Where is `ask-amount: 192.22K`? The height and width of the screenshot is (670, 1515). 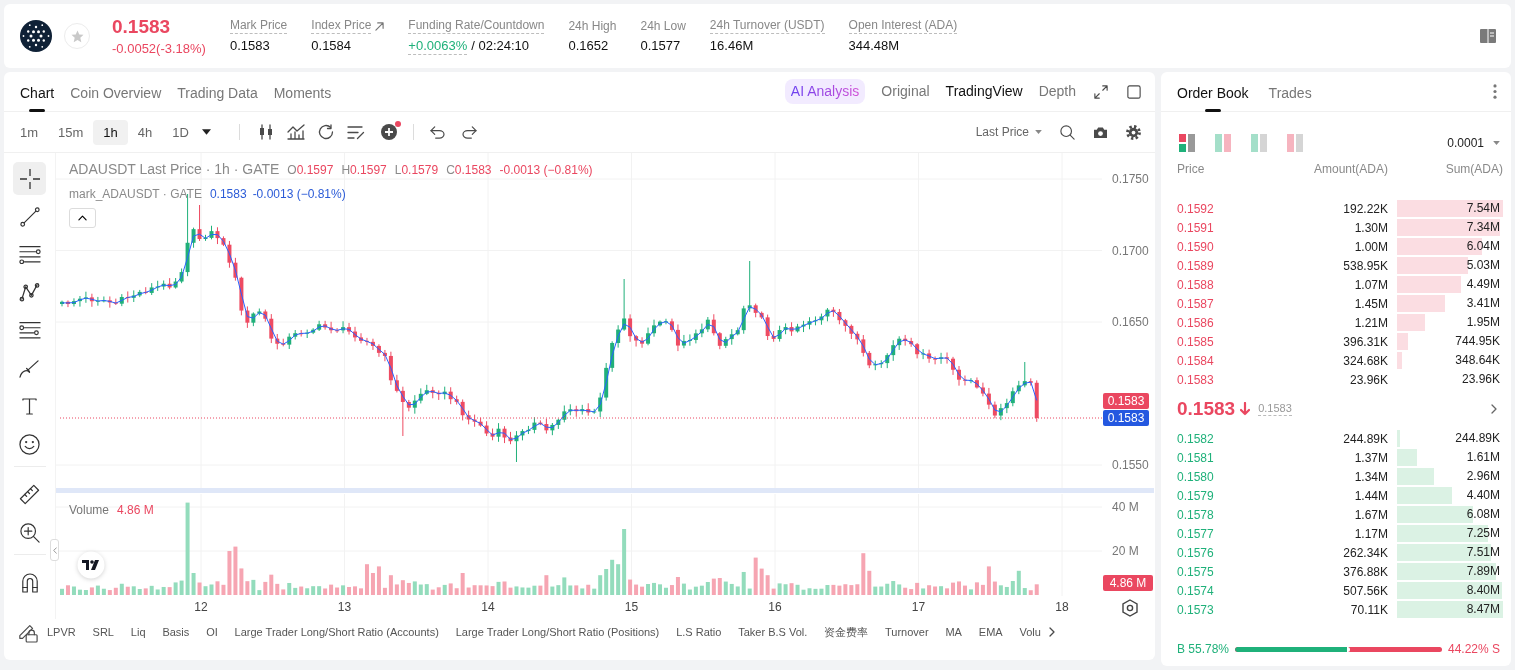 ask-amount: 192.22K is located at coordinates (1365, 209).